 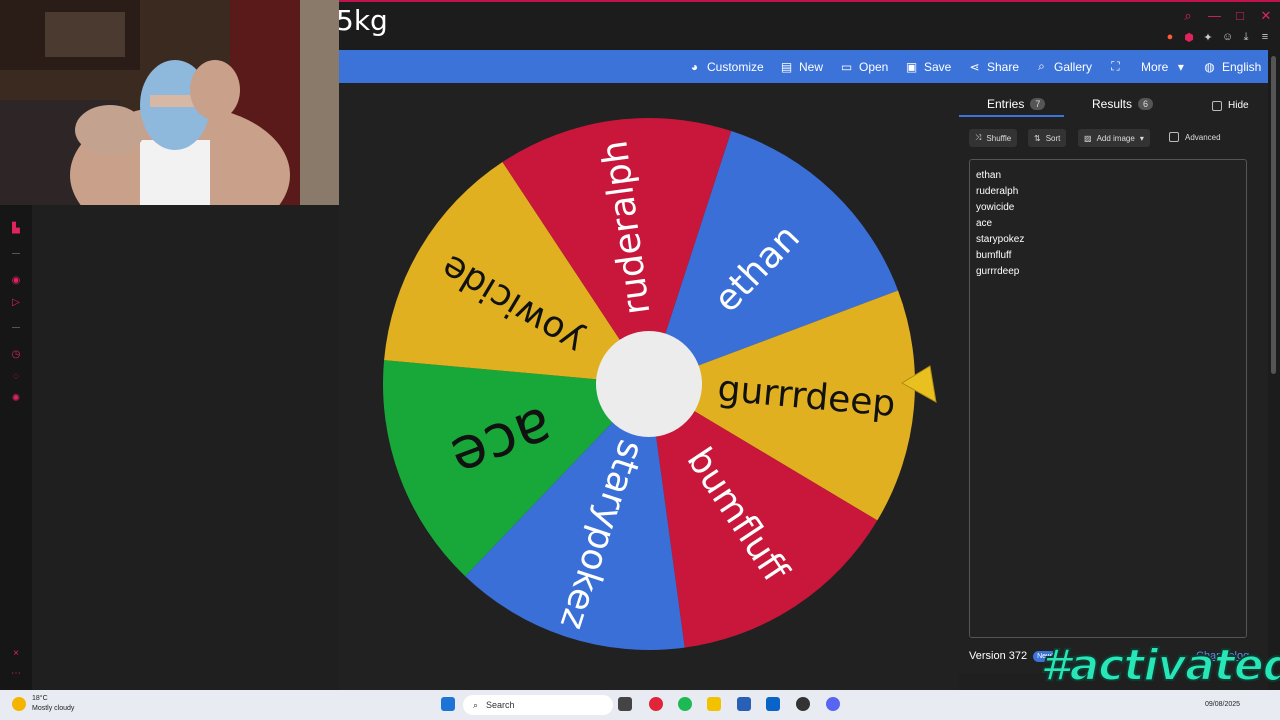 I want to click on gear-icon: ✺, so click(x=16, y=399).